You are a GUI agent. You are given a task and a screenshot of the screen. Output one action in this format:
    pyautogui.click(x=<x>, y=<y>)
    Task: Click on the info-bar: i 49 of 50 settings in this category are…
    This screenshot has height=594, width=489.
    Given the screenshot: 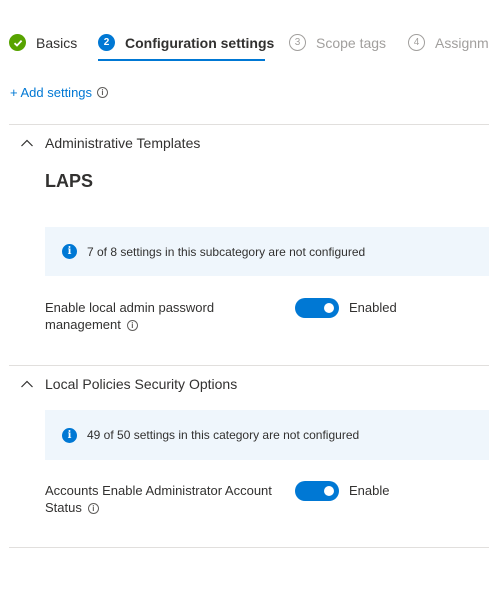 What is the action you would take?
    pyautogui.click(x=267, y=435)
    